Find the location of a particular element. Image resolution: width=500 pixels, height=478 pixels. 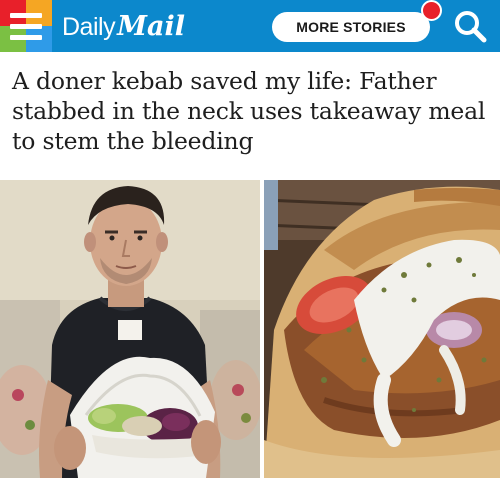

logo-part-daily: Daily is located at coordinates (89, 27).